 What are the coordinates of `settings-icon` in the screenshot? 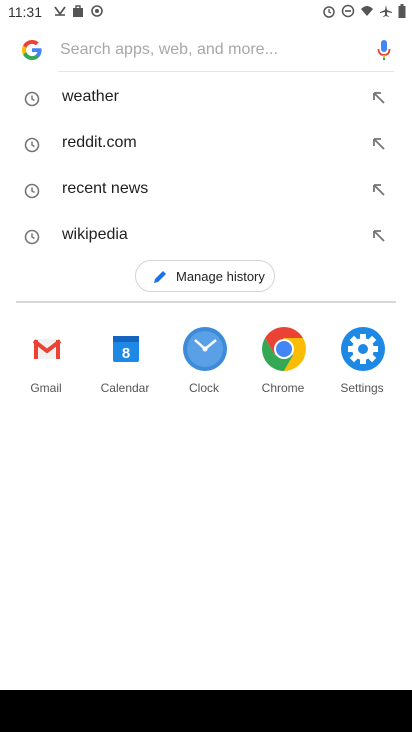 It's located at (363, 349).